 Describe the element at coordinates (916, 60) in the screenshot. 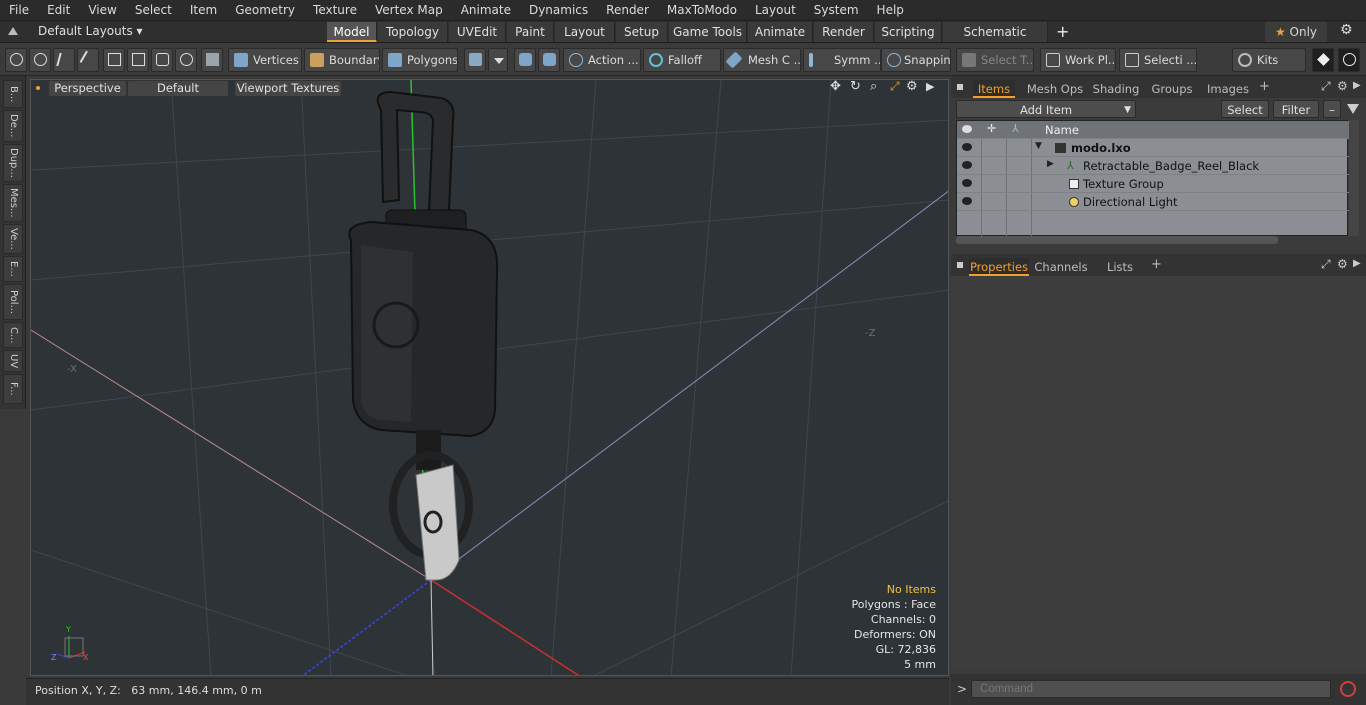

I see `snapping-button: Snapping` at that location.